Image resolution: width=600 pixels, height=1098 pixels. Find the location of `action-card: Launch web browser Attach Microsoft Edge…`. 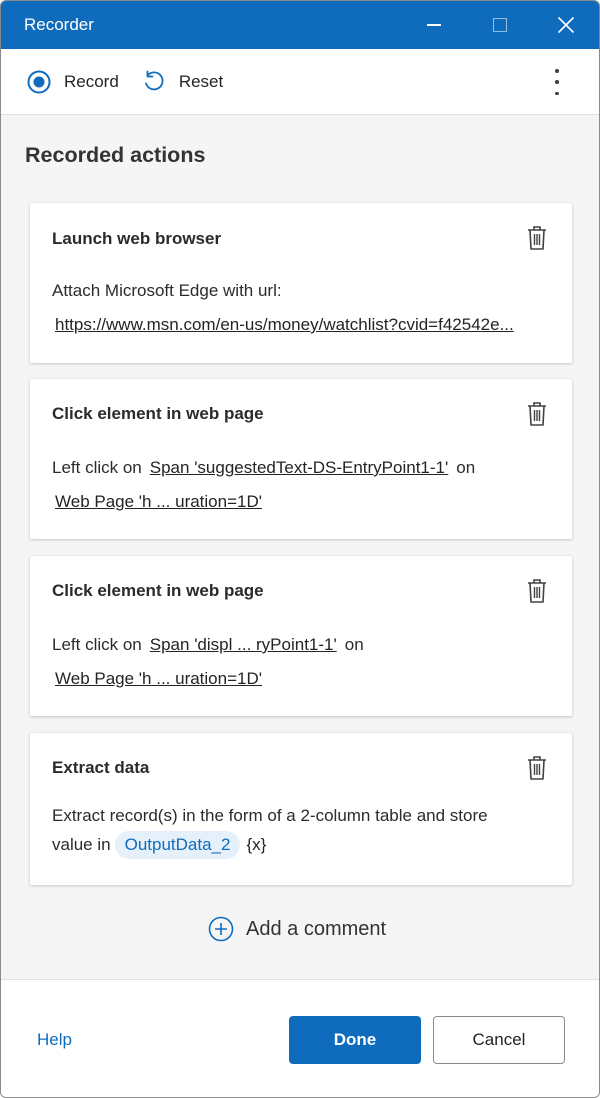

action-card: Launch web browser Attach Microsoft Edge… is located at coordinates (301, 283).